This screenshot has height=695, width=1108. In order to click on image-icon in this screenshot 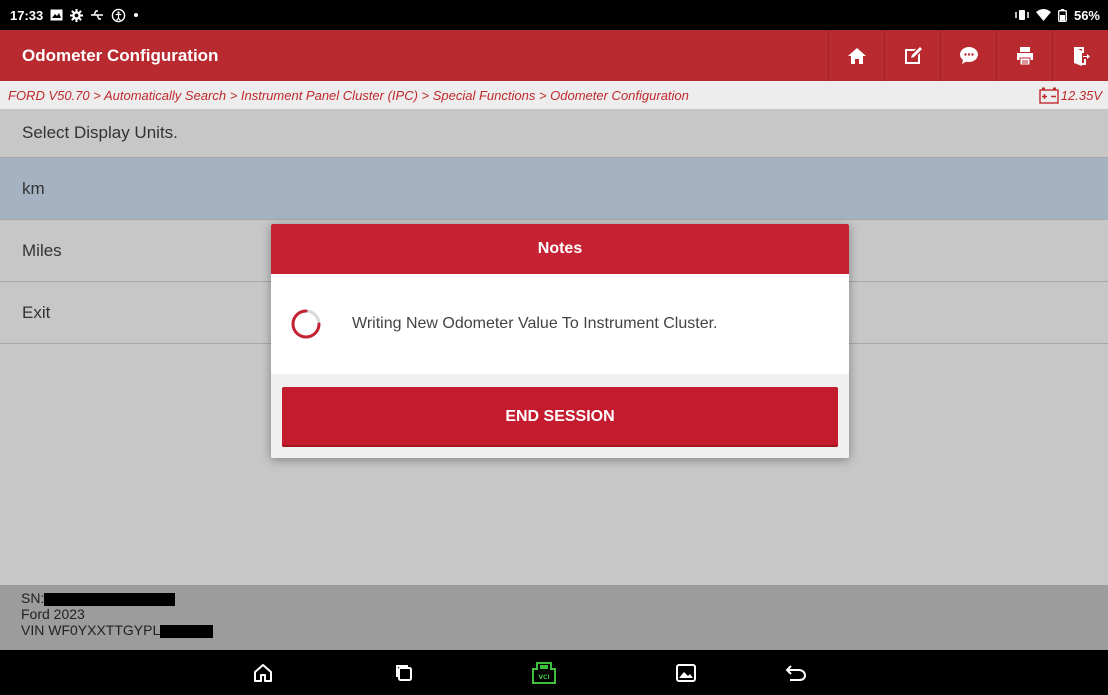, I will do `click(686, 672)`.